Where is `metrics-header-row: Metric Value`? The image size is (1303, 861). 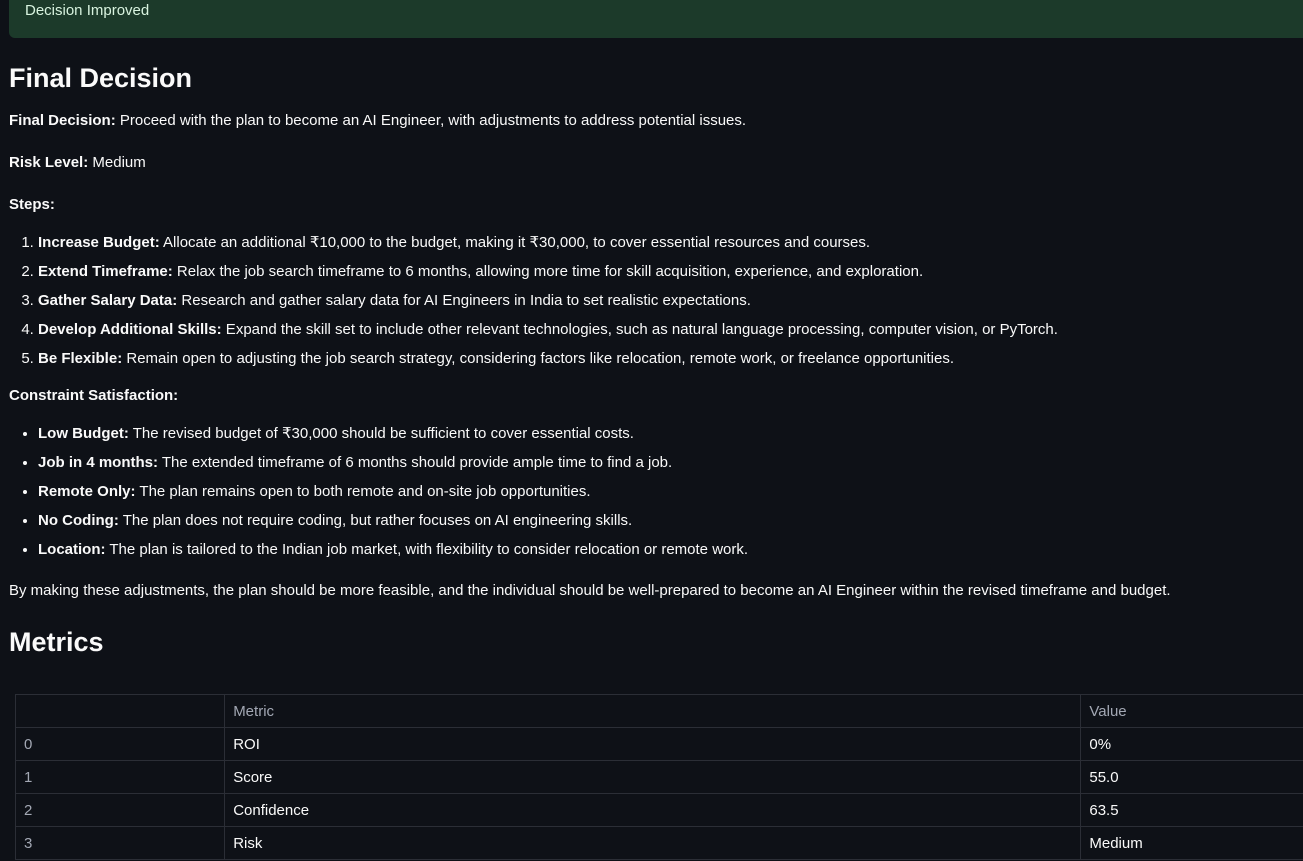 metrics-header-row: Metric Value is located at coordinates (658, 711).